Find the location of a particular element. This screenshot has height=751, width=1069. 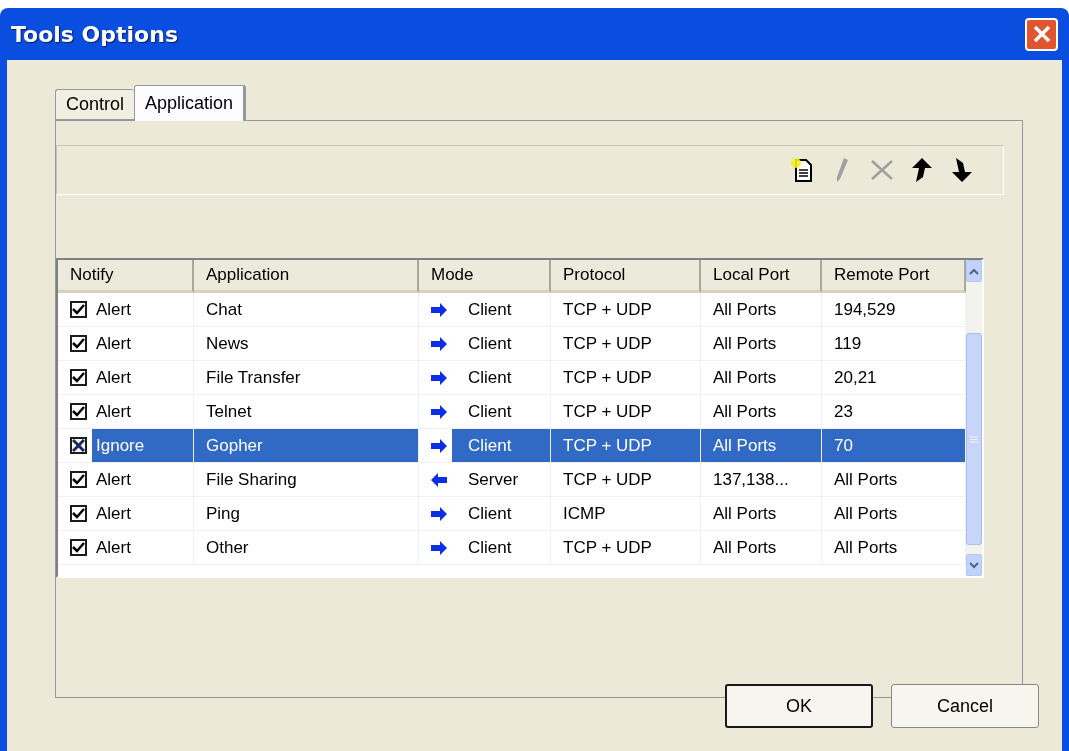

column-header: Protocol is located at coordinates (626, 276).